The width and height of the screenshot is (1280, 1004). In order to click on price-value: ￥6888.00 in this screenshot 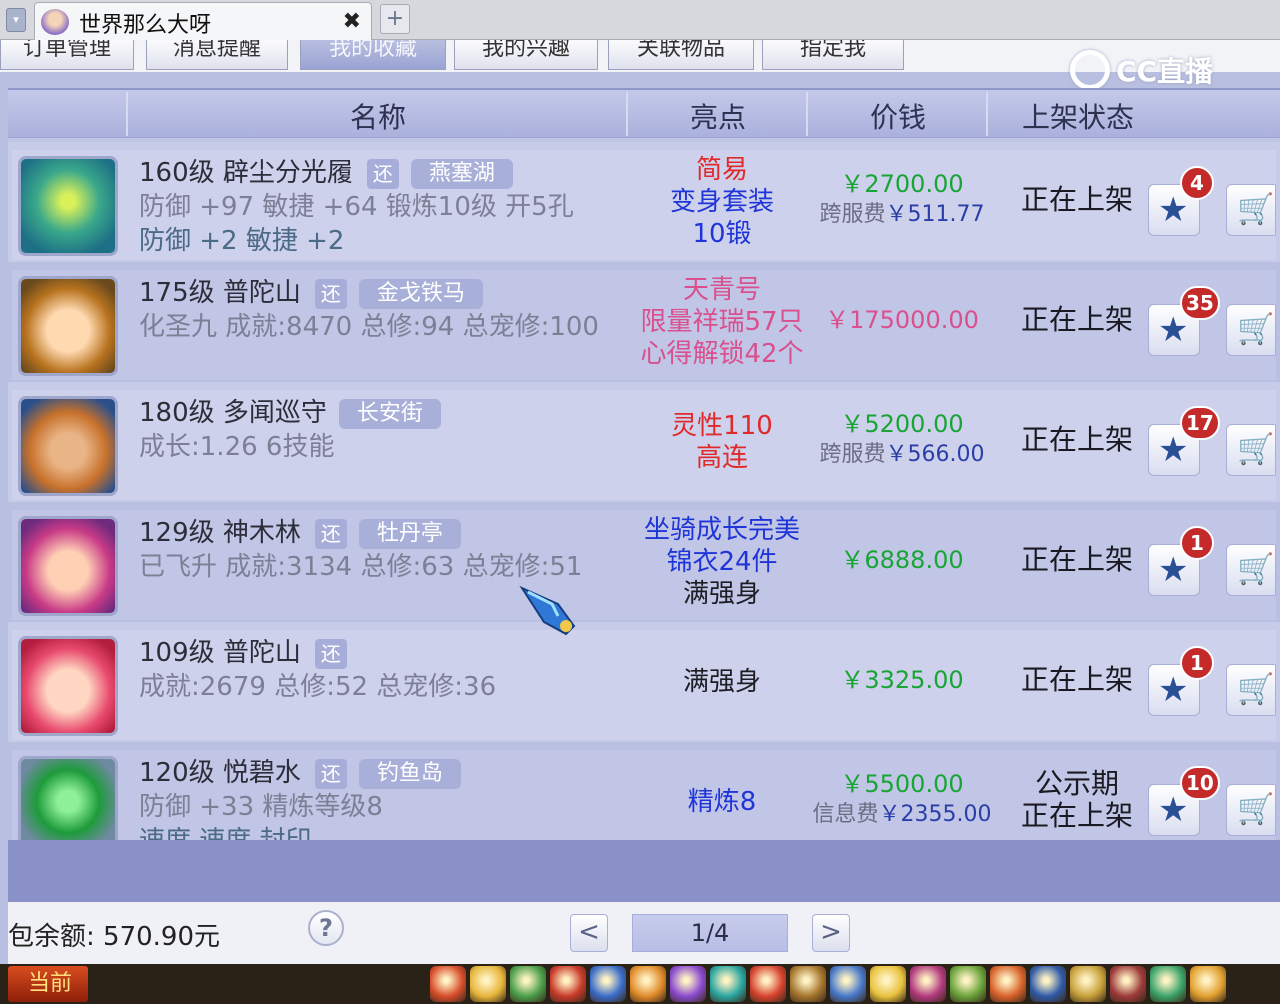, I will do `click(902, 560)`.